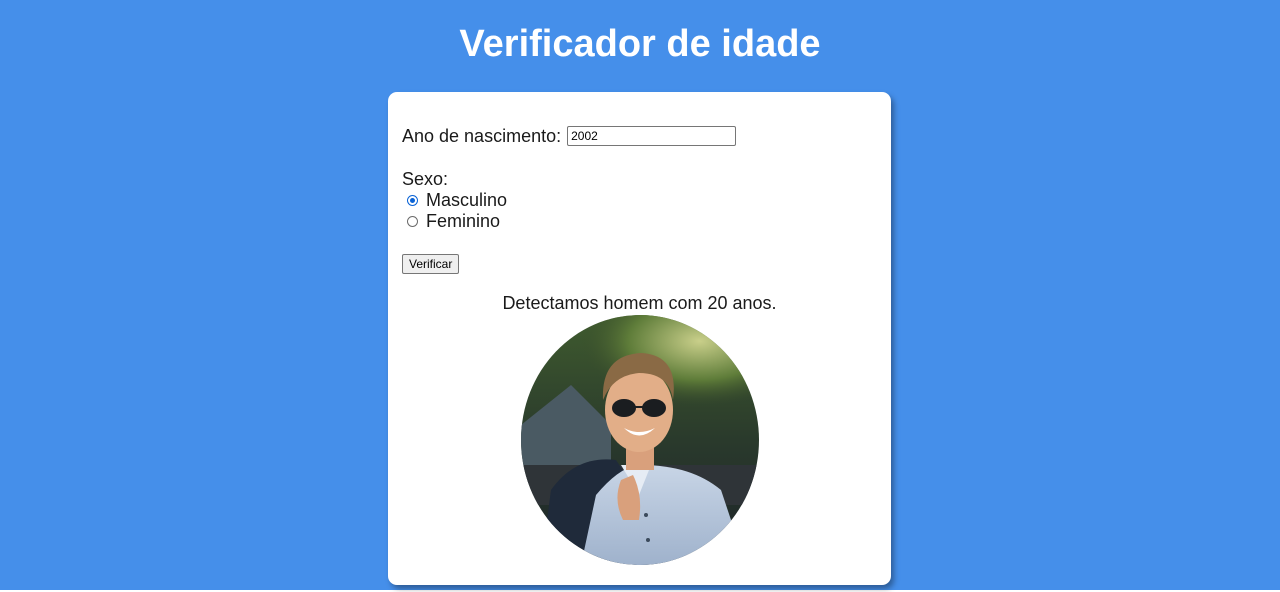  I want to click on man-with-sunglasses-photo-icon, so click(640, 440).